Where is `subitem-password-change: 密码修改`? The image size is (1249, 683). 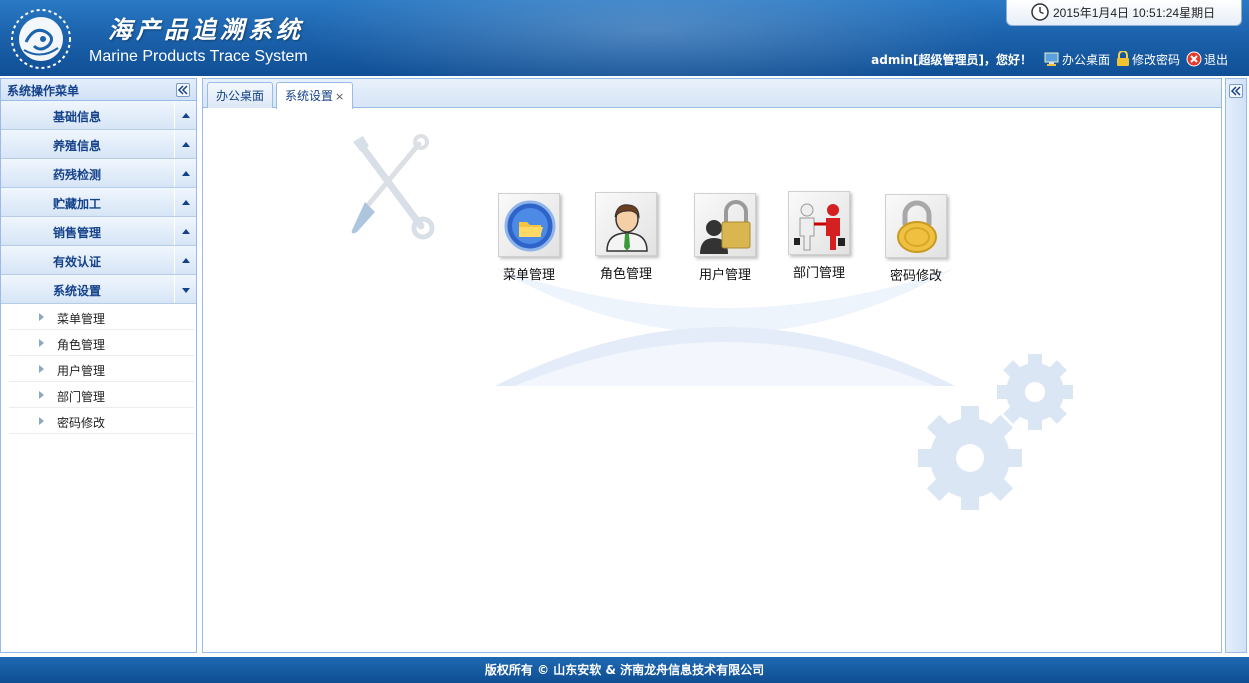
subitem-password-change: 密码修改 is located at coordinates (101, 421).